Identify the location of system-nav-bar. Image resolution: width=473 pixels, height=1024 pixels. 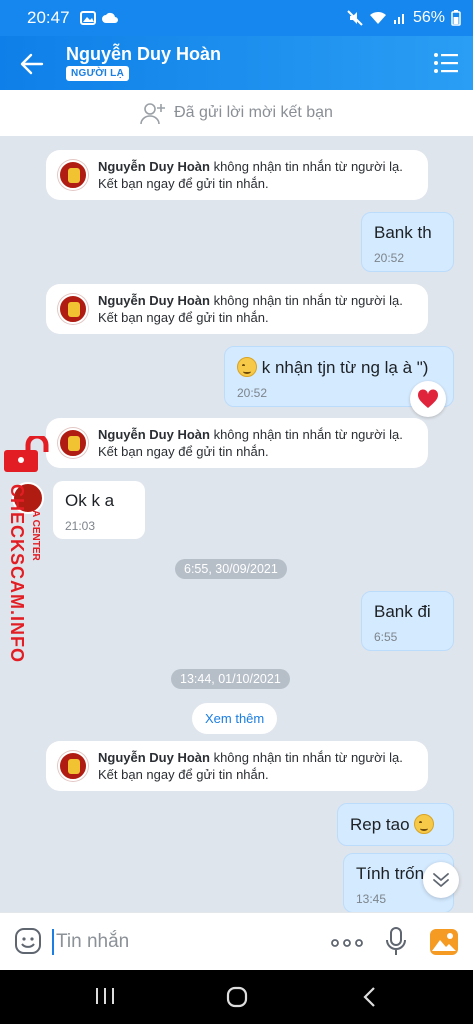
(236, 997).